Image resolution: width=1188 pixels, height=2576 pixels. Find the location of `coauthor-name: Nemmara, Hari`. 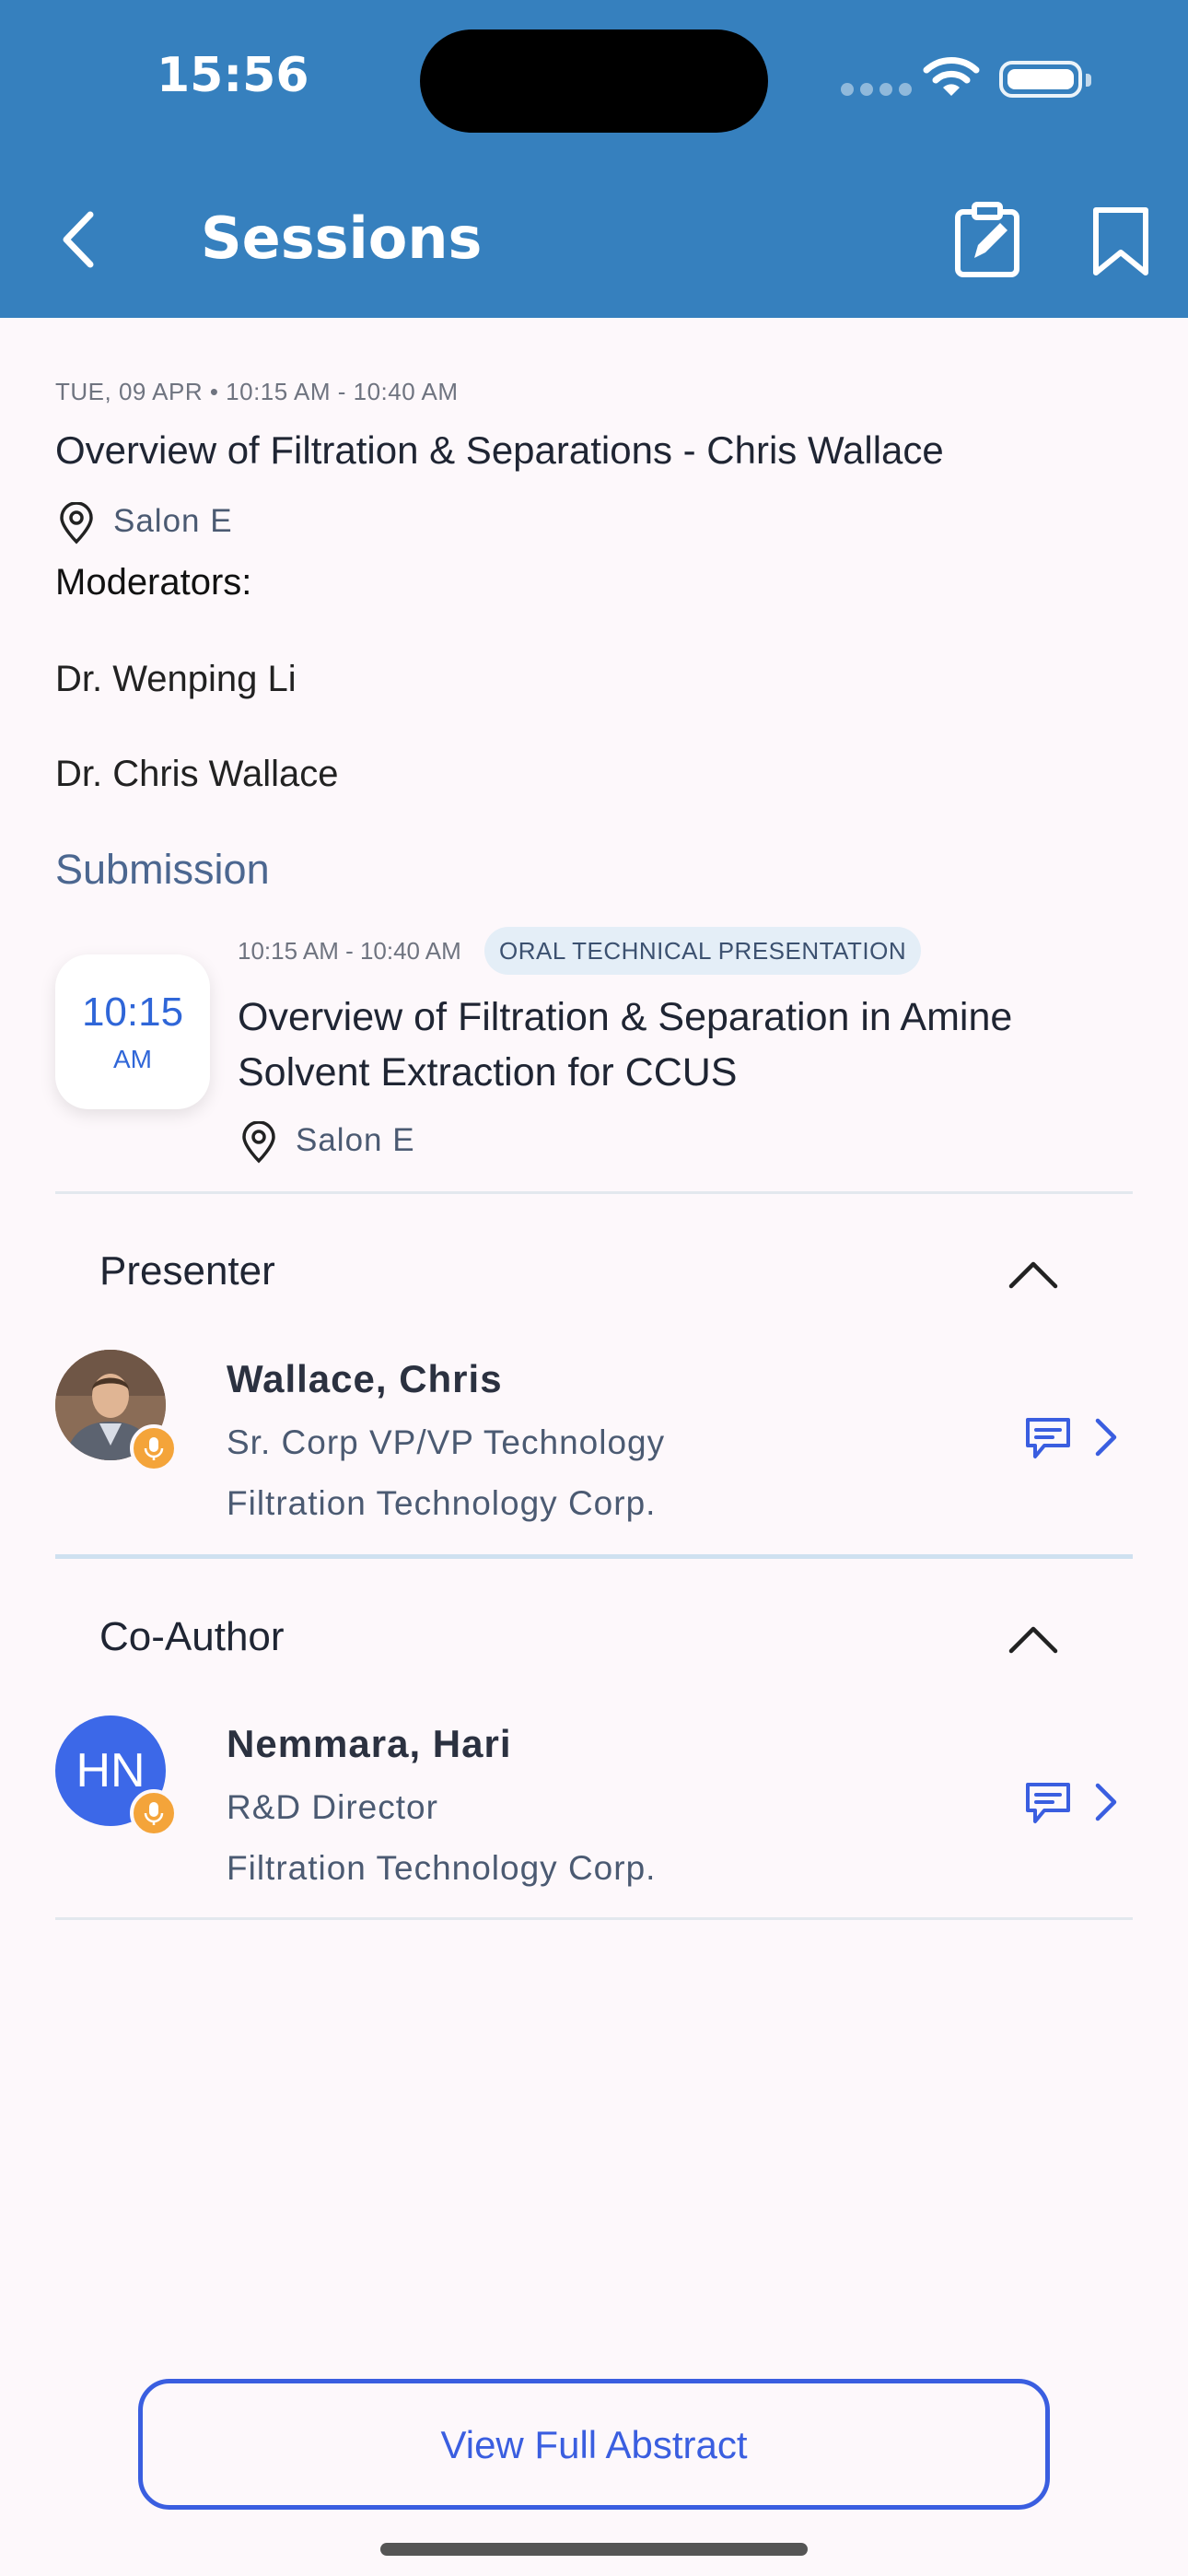

coauthor-name: Nemmara, Hari is located at coordinates (369, 1744).